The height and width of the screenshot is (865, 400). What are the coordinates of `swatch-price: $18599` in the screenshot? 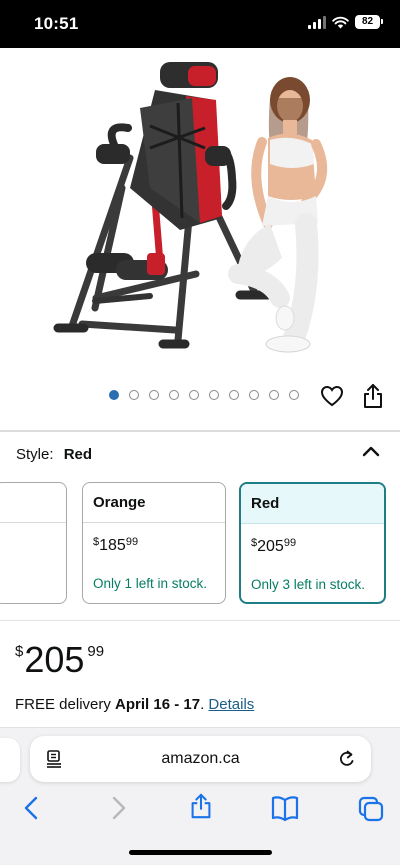 It's located at (154, 539).